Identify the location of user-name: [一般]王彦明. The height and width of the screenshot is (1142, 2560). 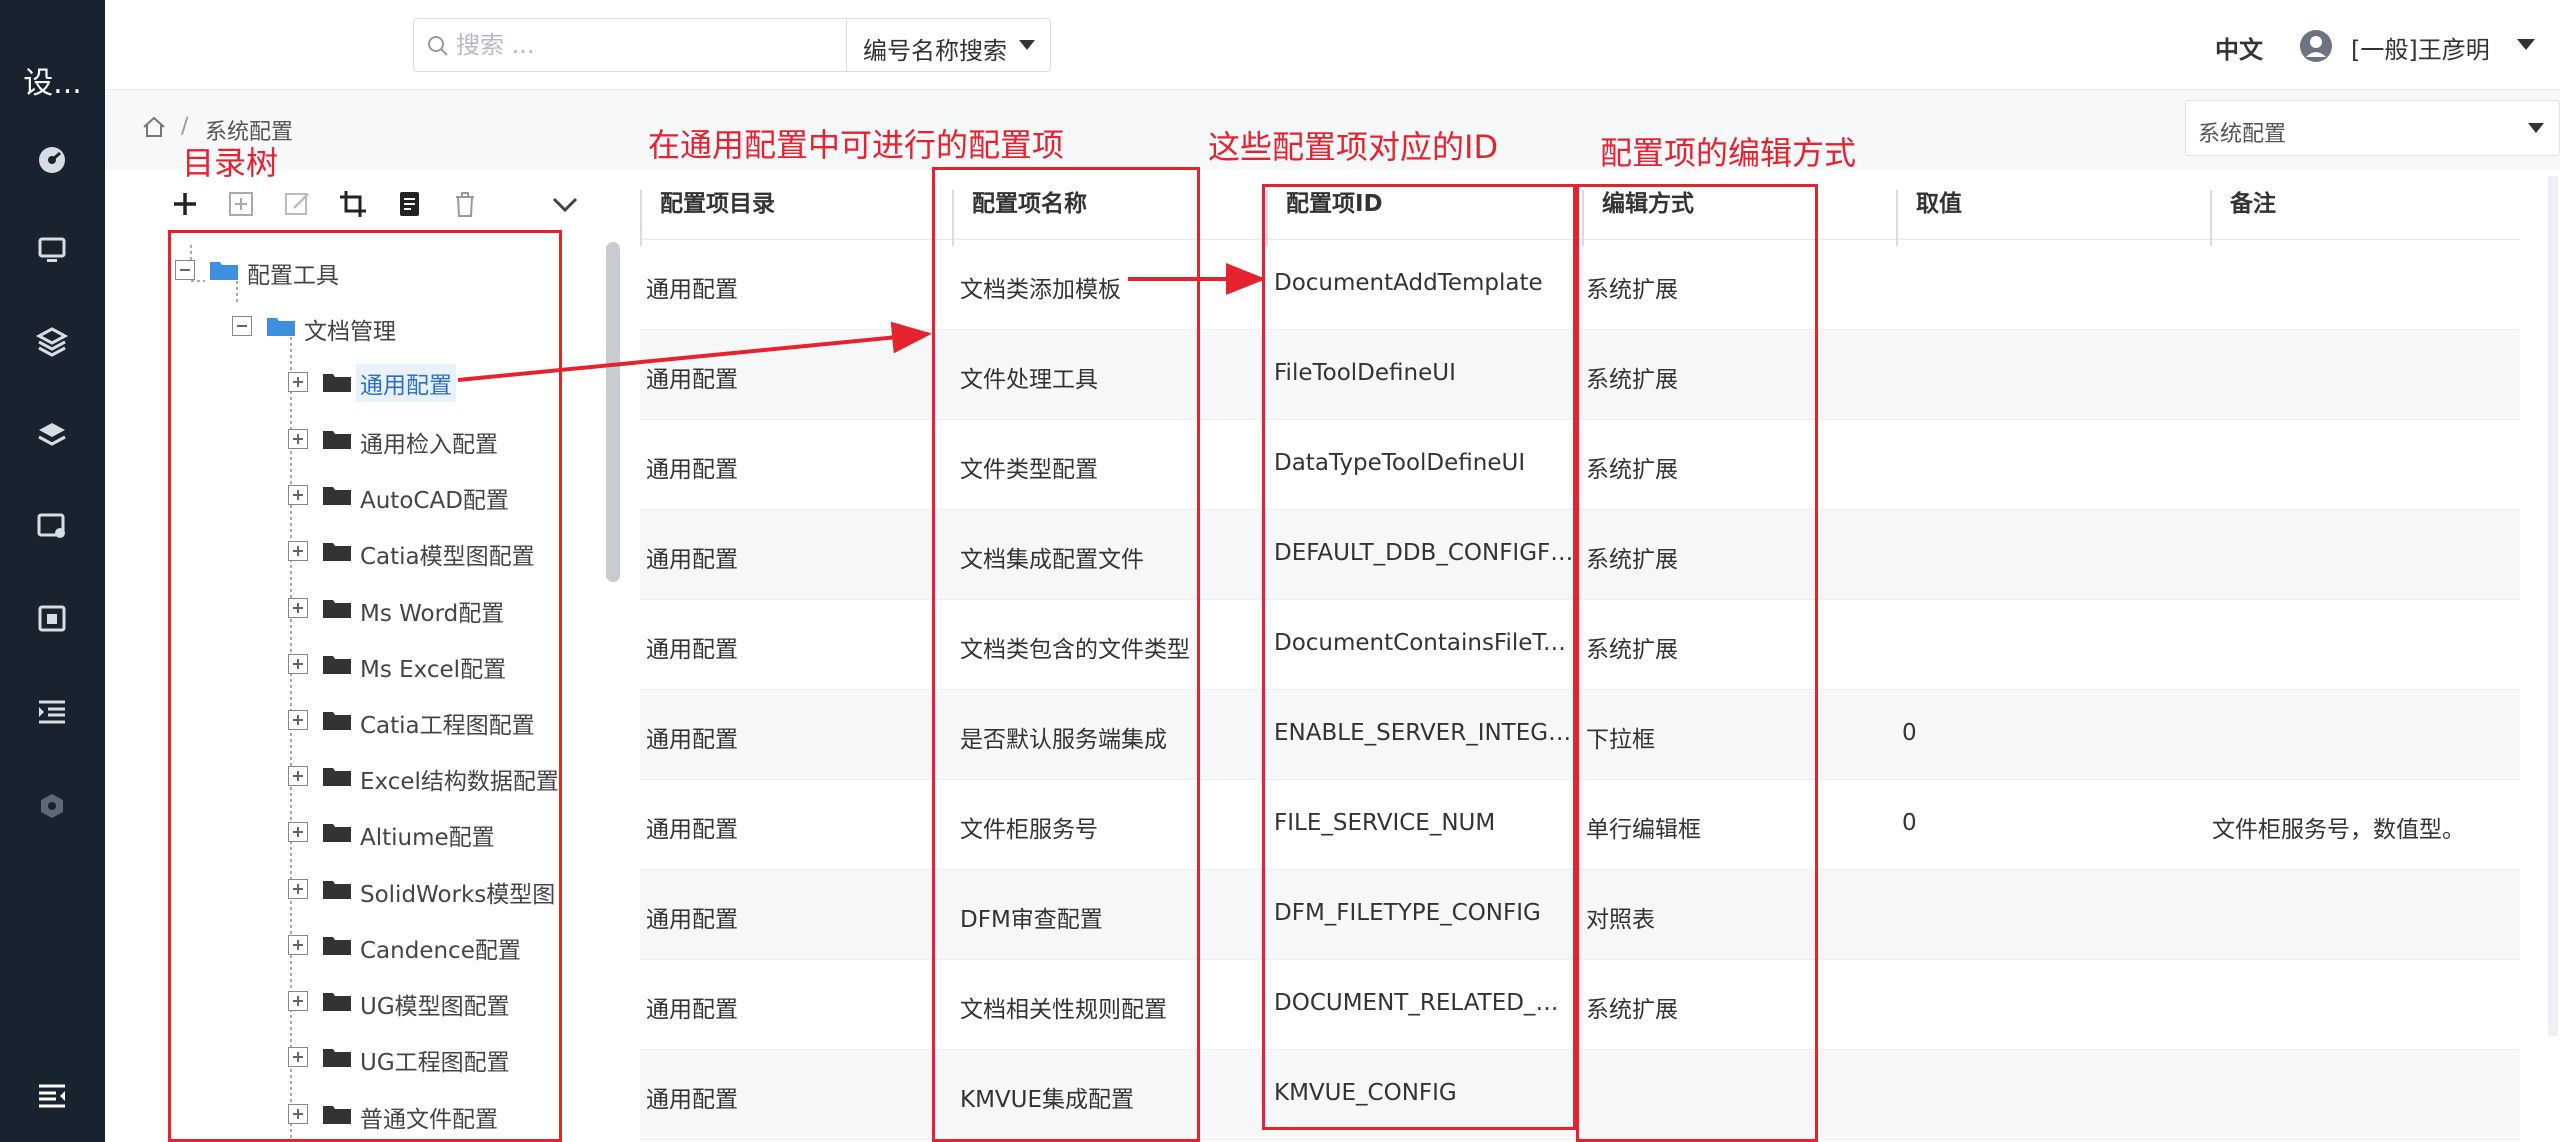
(2420, 47).